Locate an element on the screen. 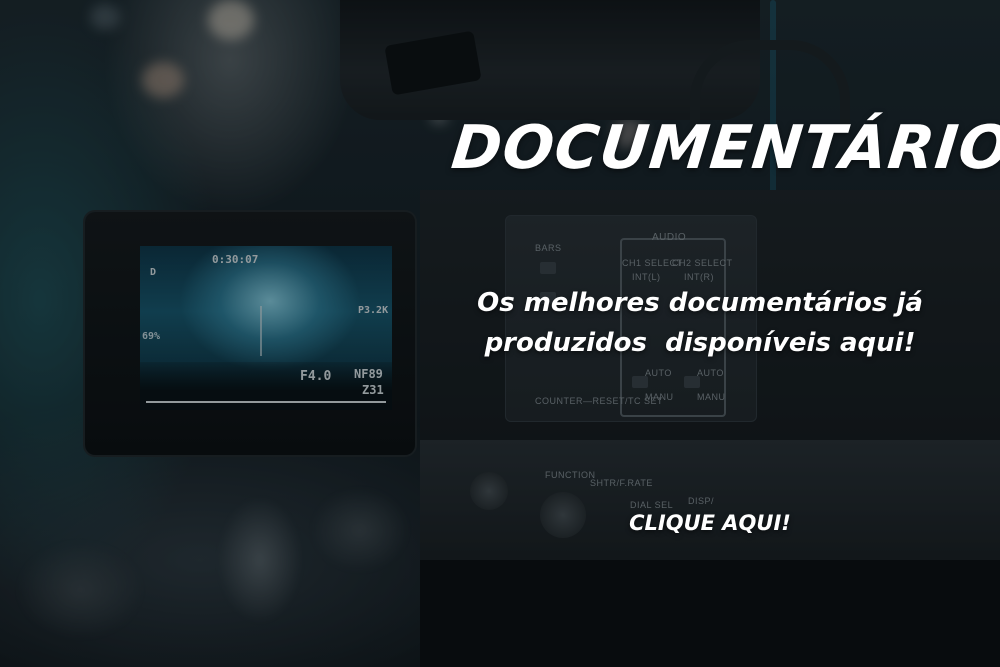  click-here-link: CLIQUE AQUI! is located at coordinates (710, 523).